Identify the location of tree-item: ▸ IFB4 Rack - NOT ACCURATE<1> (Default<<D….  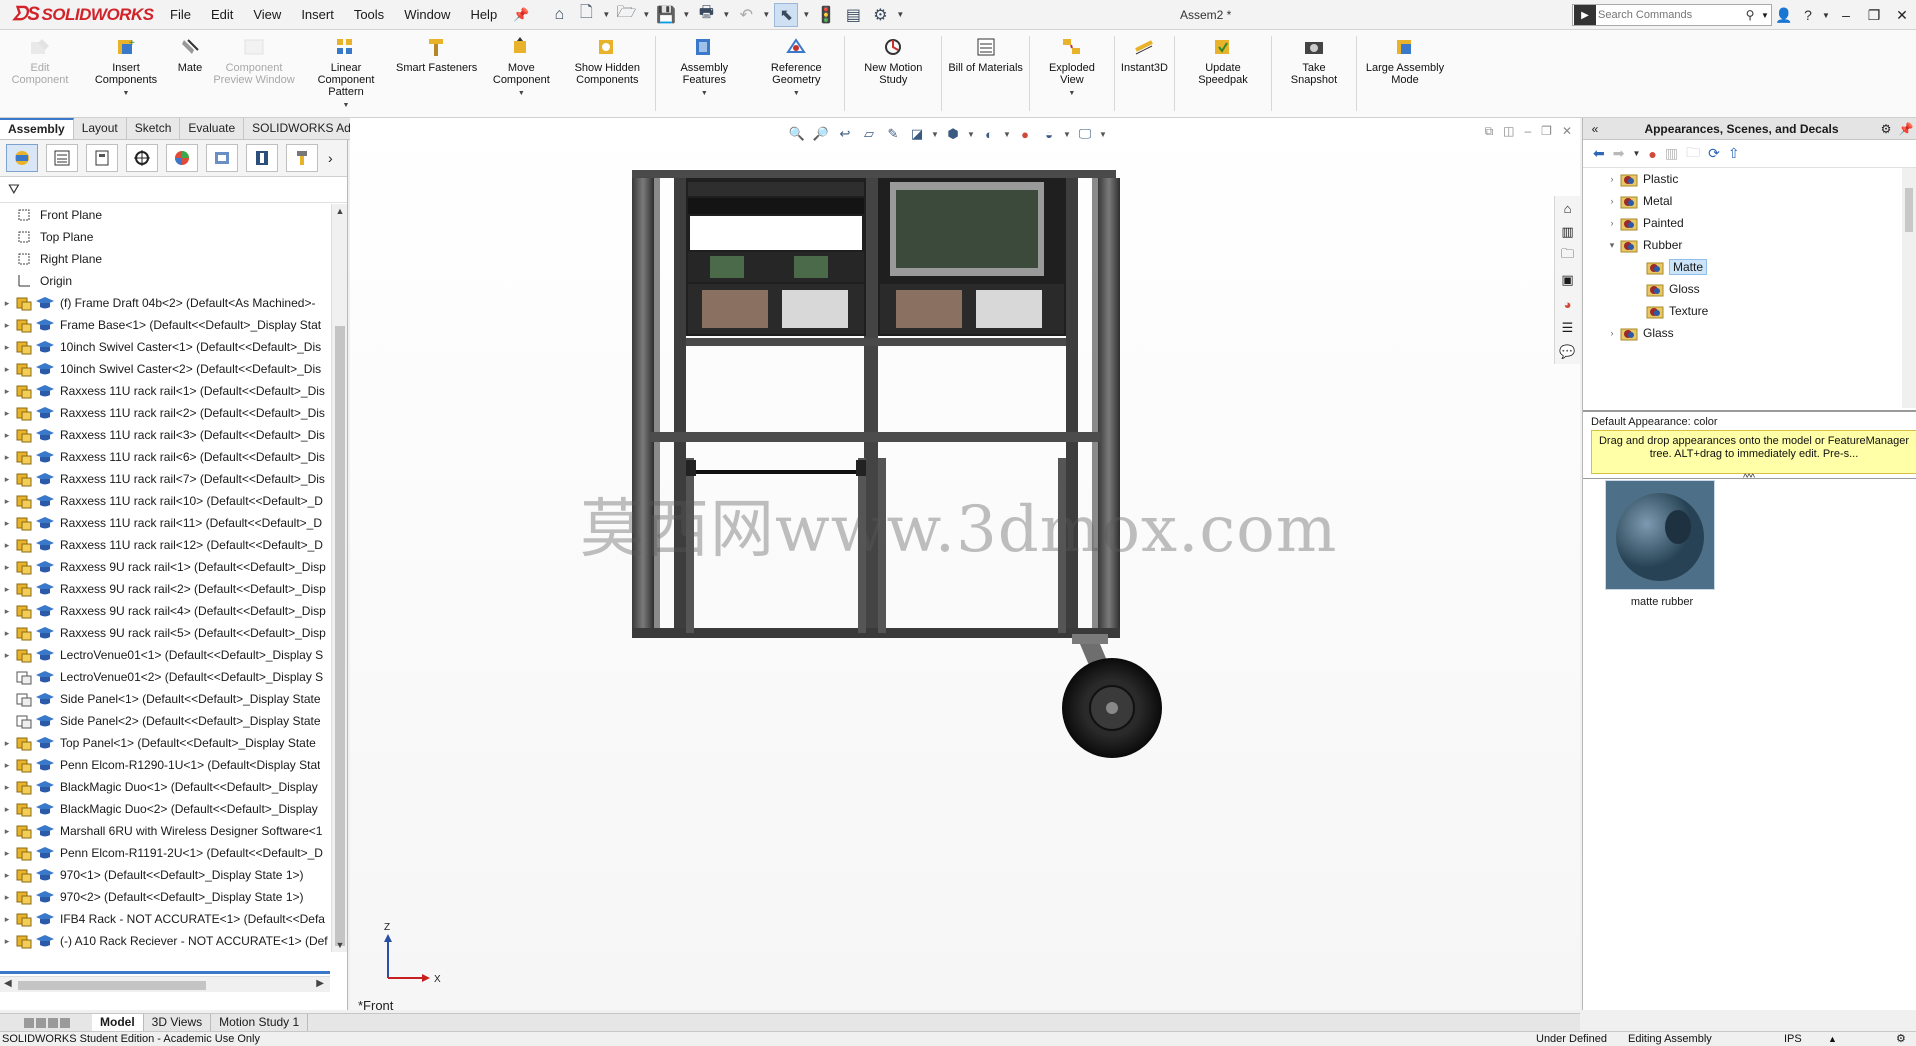
(165, 919).